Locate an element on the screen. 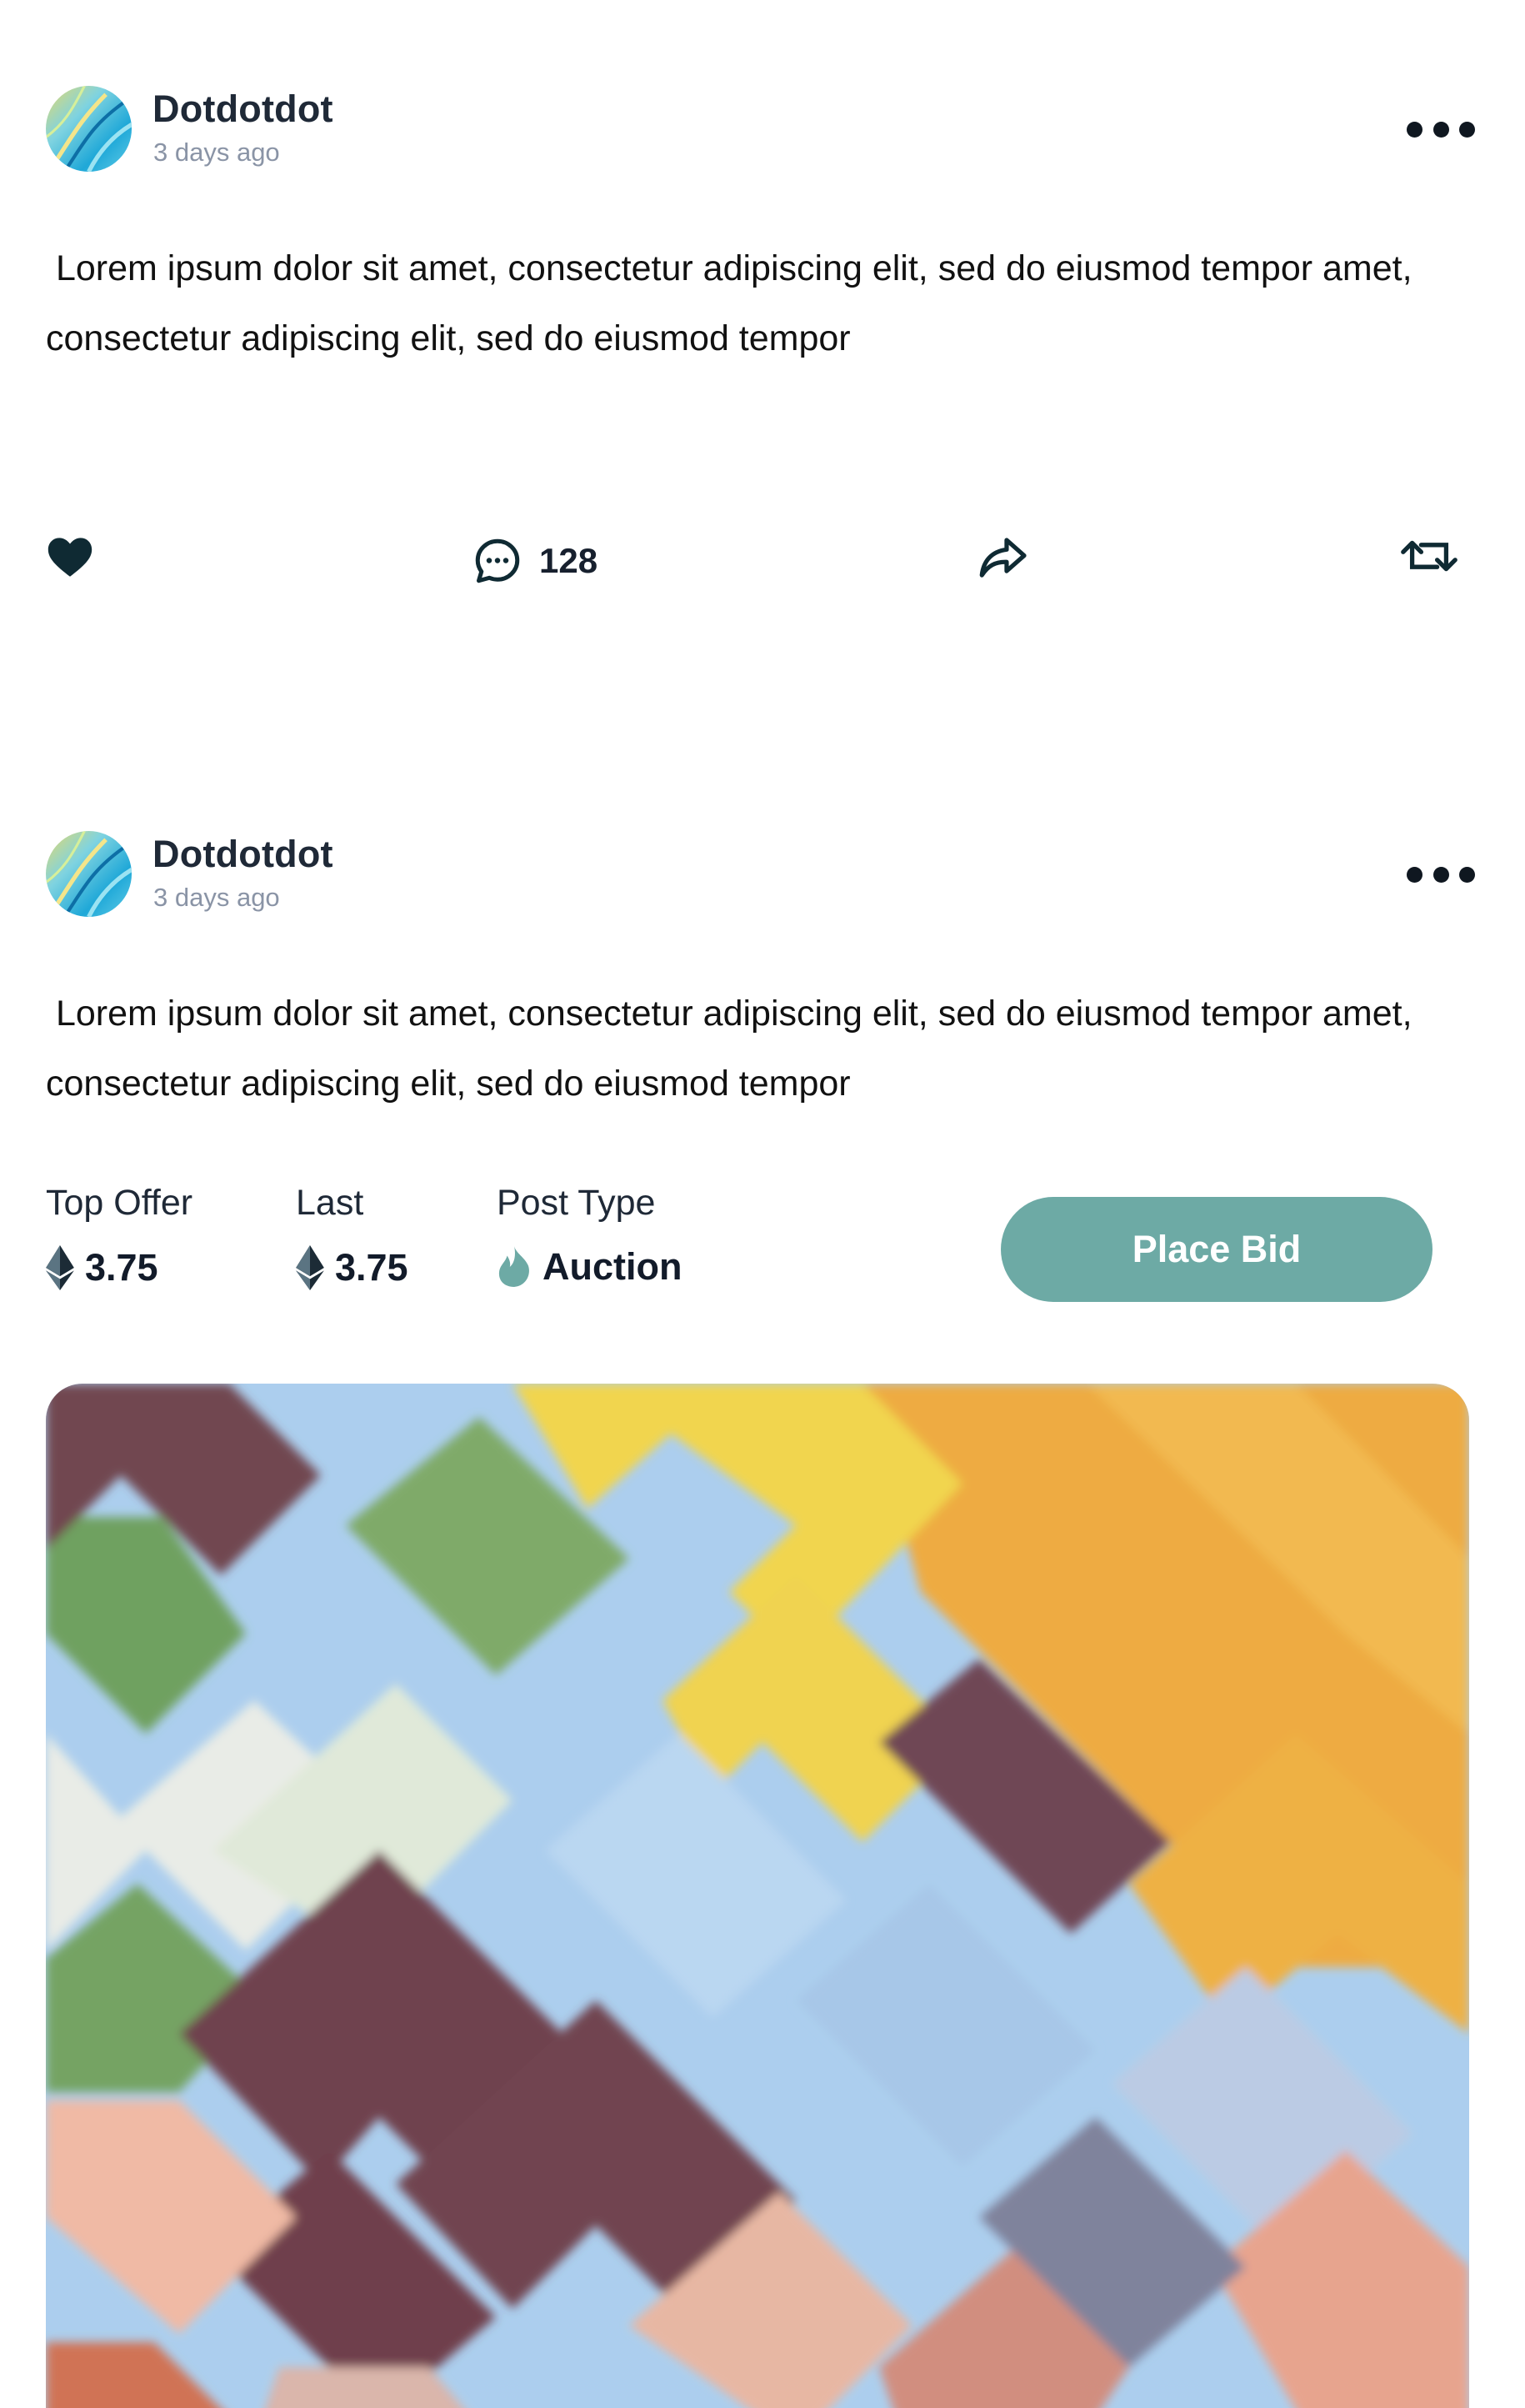 This screenshot has height=2408, width=1525. comment-button: 128 is located at coordinates (535, 561).